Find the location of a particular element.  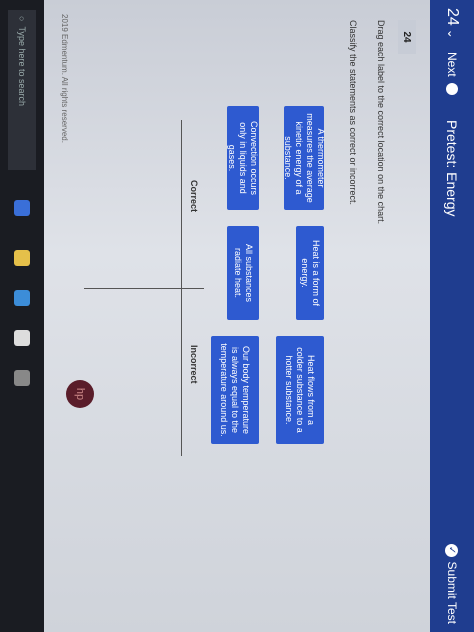

chart-divider is located at coordinates (144, 288).